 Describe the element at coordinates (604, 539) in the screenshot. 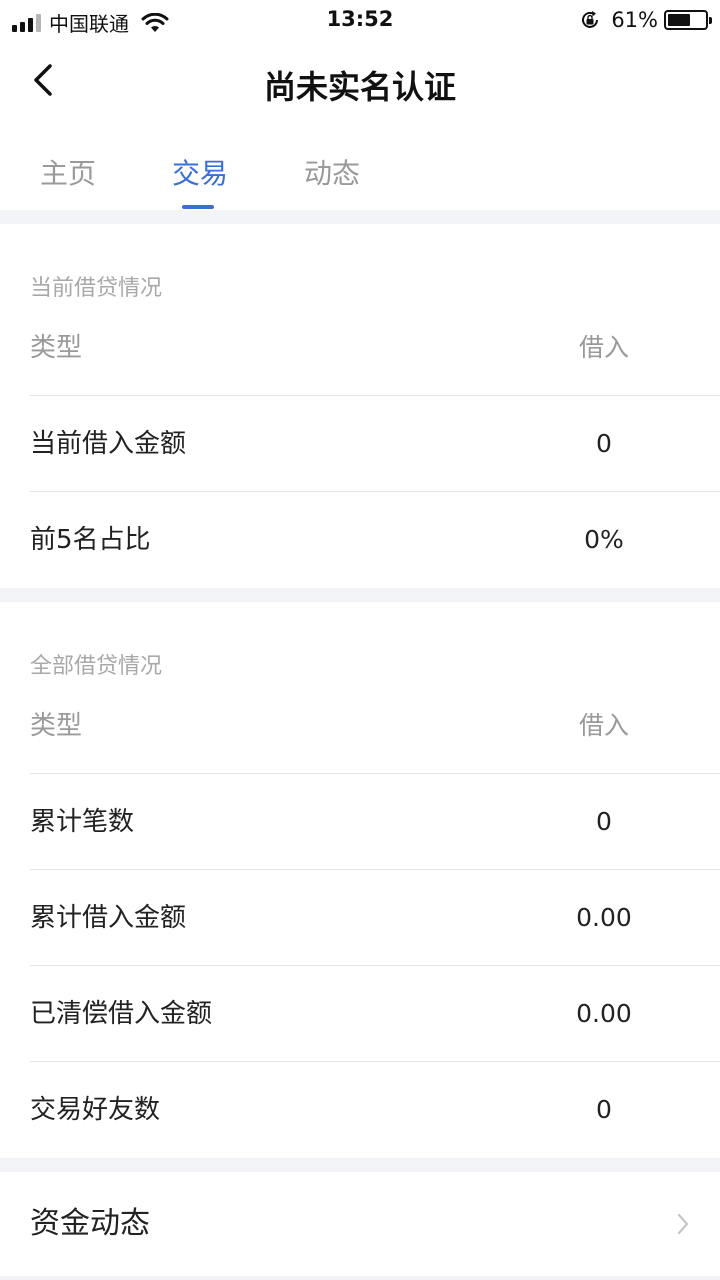

I see `row-value: 0%` at that location.